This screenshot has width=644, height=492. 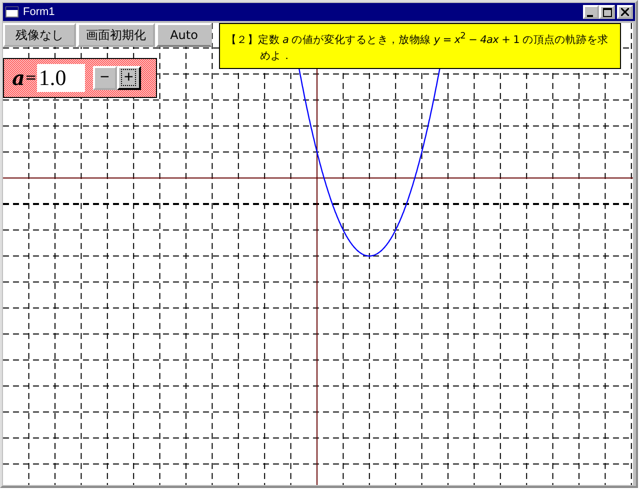 I want to click on maximize-icon, so click(x=607, y=12).